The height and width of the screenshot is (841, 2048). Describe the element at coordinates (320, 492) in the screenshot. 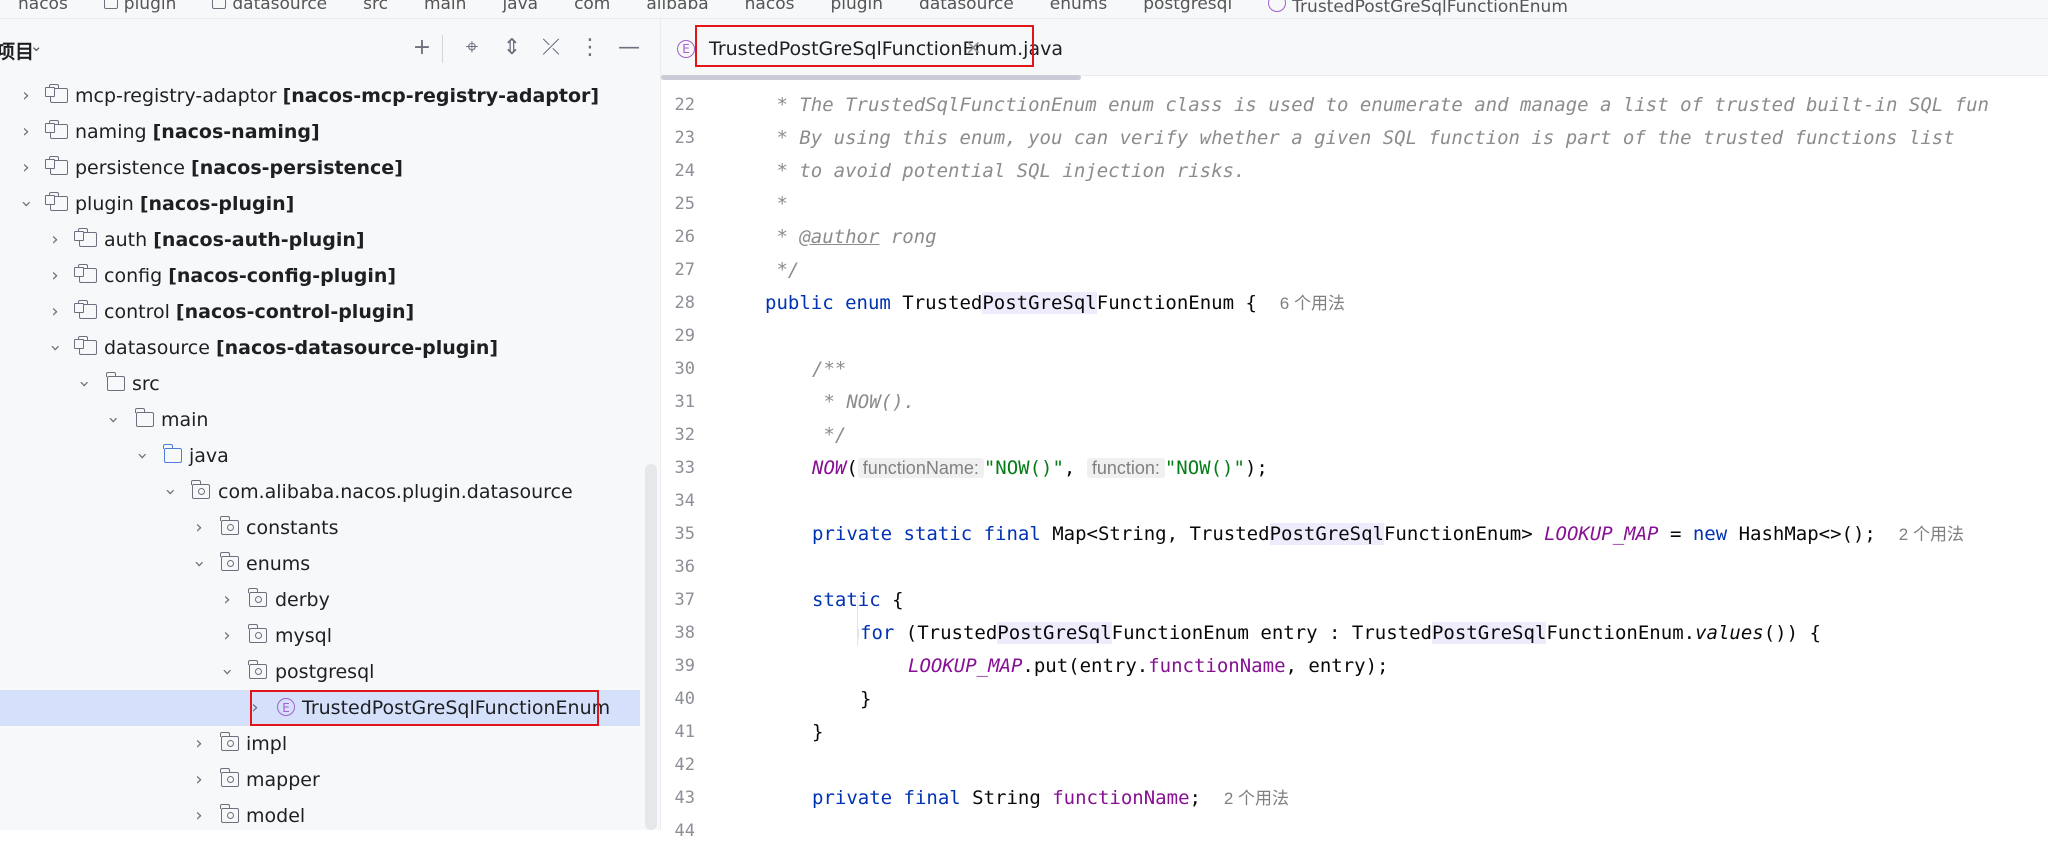

I see `tree-node-package-datasource: › com.alibaba.nacos.plugin.datasource` at that location.